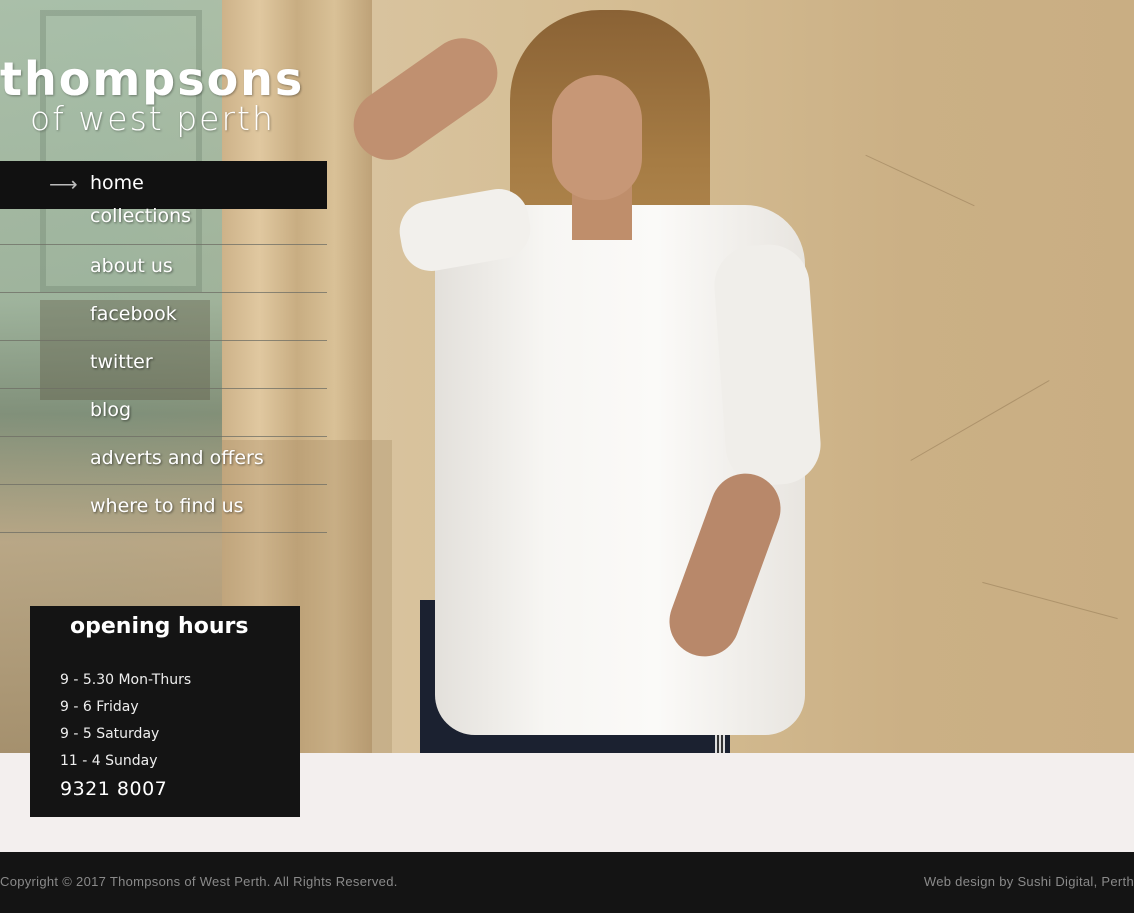 The image size is (1134, 913). What do you see at coordinates (131, 266) in the screenshot?
I see `nav-label: about us` at bounding box center [131, 266].